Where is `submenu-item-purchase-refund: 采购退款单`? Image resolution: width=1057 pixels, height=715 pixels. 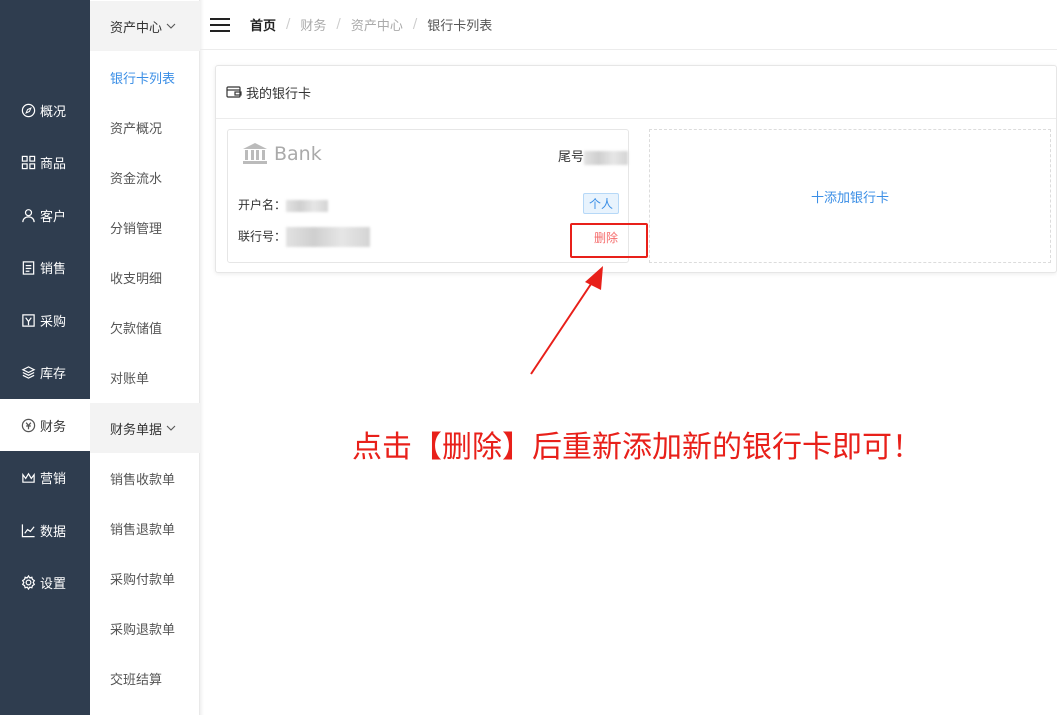 submenu-item-purchase-refund: 采购退款单 is located at coordinates (145, 628).